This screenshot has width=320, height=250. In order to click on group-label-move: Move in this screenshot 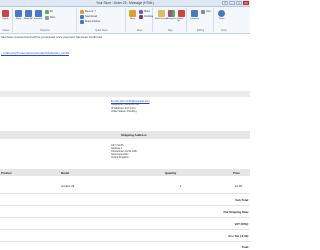, I will do `click(139, 31)`.